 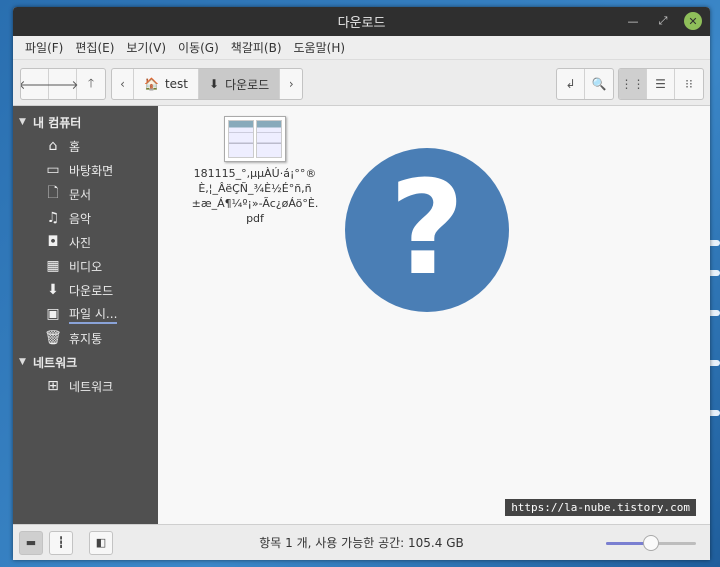 What do you see at coordinates (55, 362) in the screenshot?
I see `sidebar-header-label: 네트워크` at bounding box center [55, 362].